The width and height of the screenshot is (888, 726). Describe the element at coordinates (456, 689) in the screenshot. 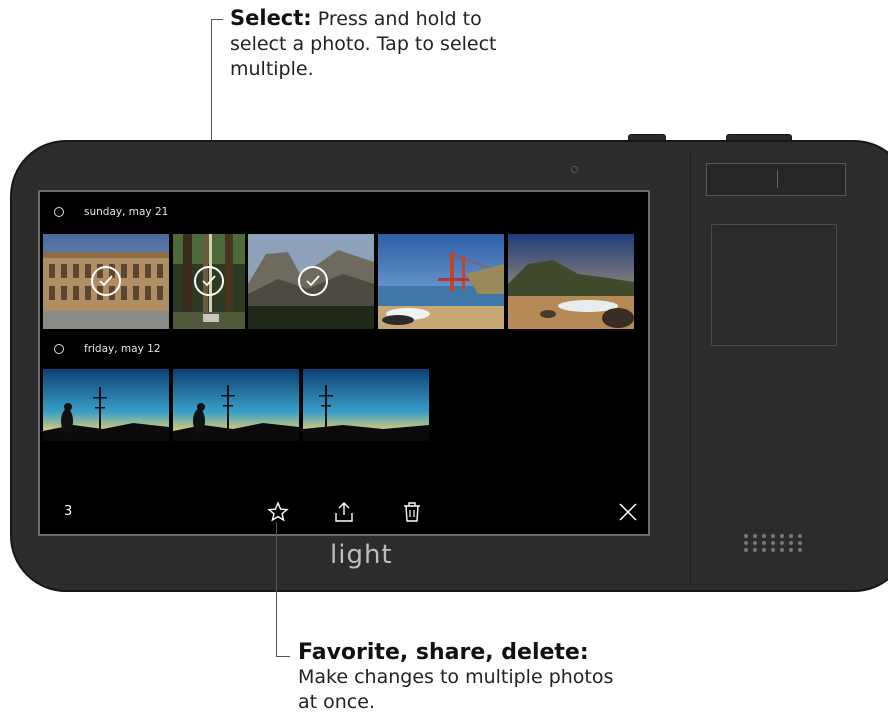

I see `actions-callout-text: Make changes to multiple photos at once.` at that location.